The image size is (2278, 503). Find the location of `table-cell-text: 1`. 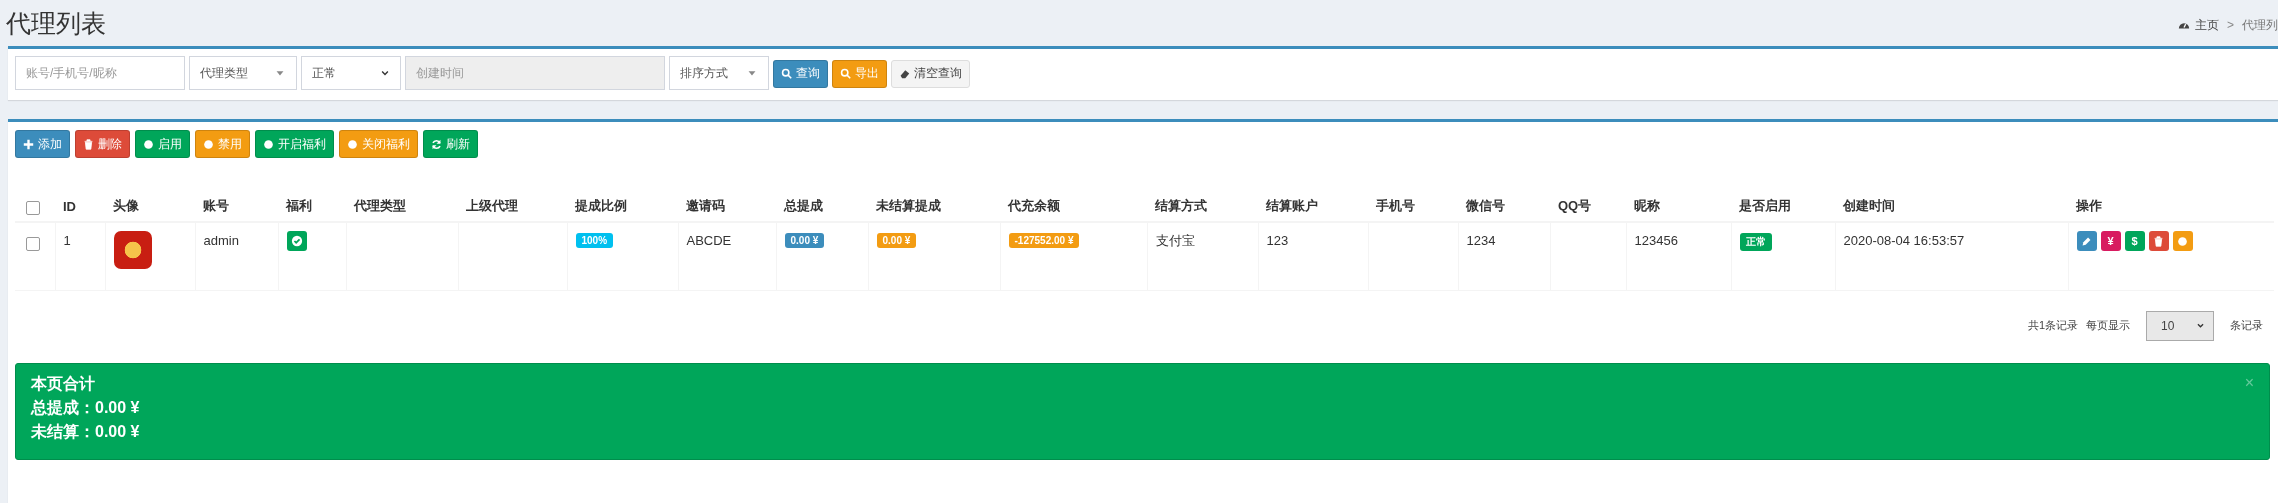

table-cell-text: 1 is located at coordinates (67, 241).